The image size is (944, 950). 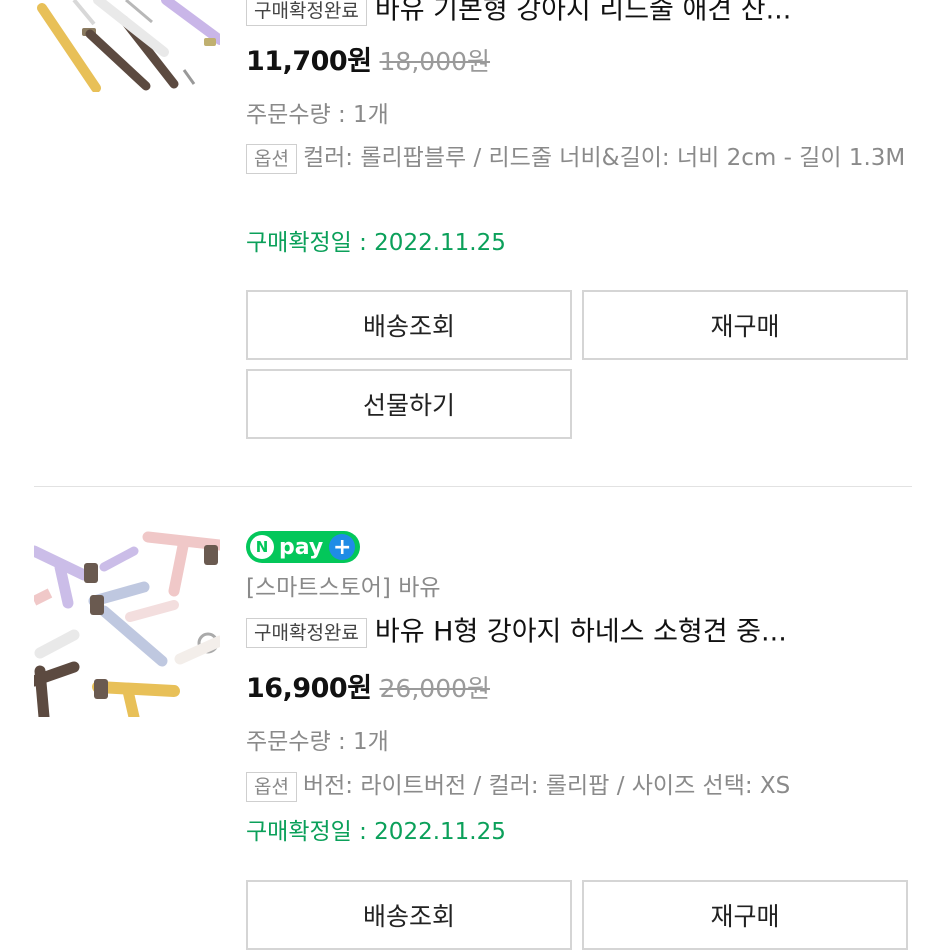 What do you see at coordinates (127, 46) in the screenshot?
I see `product-thumbnail-leash` at bounding box center [127, 46].